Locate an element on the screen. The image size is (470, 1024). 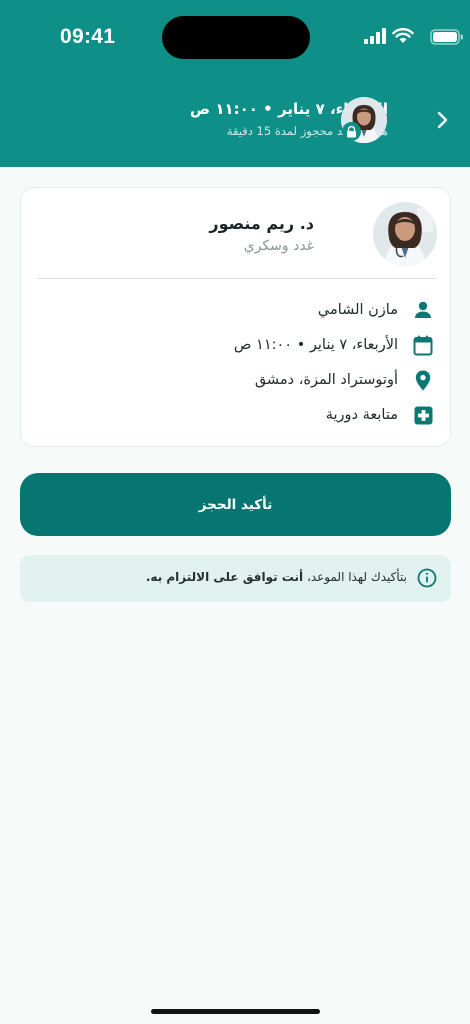
info-icon is located at coordinates (427, 578).